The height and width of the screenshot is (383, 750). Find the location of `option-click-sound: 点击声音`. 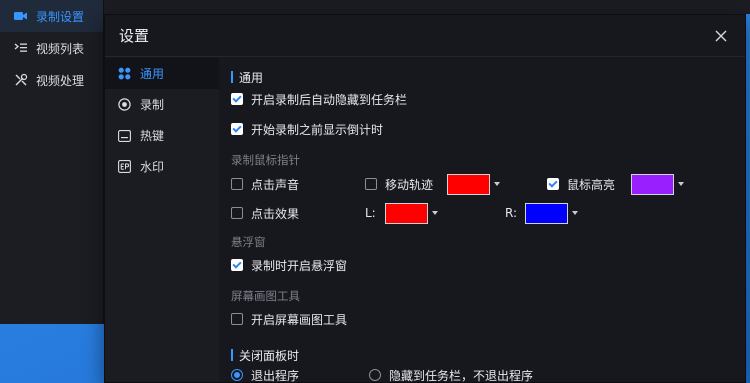

option-click-sound: 点击声音 is located at coordinates (265, 184).